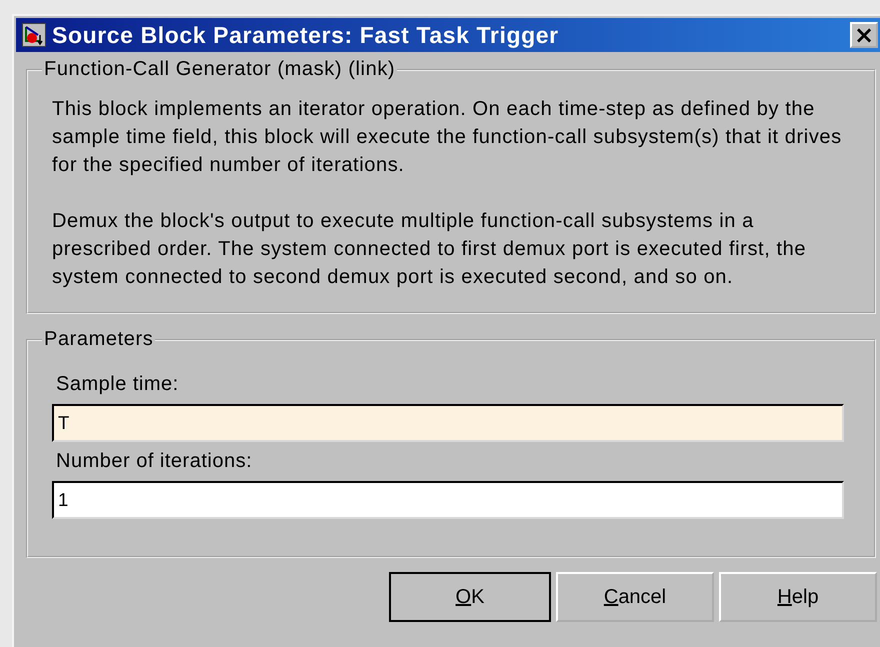  I want to click on window-title: Source Block Parameters: Fast Task Trigger, so click(306, 35).